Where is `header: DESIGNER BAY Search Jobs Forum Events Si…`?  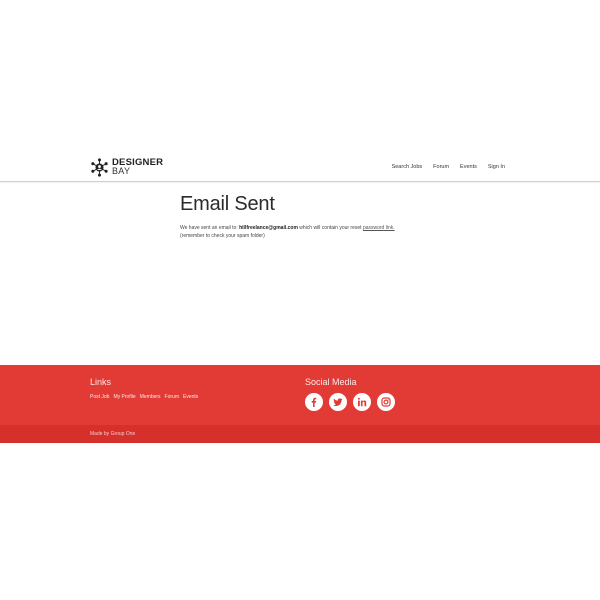
header: DESIGNER BAY Search Jobs Forum Events Si… is located at coordinates (300, 168).